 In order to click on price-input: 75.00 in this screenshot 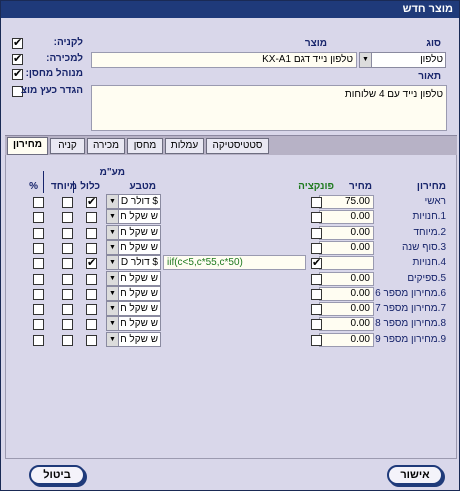, I will do `click(346, 202)`.